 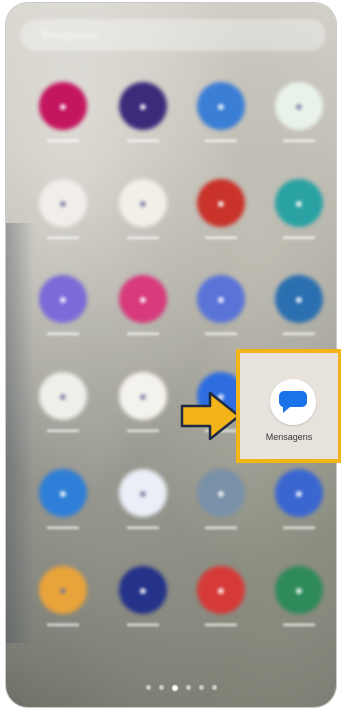 I want to click on highlighted-app-box: Mensagens, so click(x=288, y=406).